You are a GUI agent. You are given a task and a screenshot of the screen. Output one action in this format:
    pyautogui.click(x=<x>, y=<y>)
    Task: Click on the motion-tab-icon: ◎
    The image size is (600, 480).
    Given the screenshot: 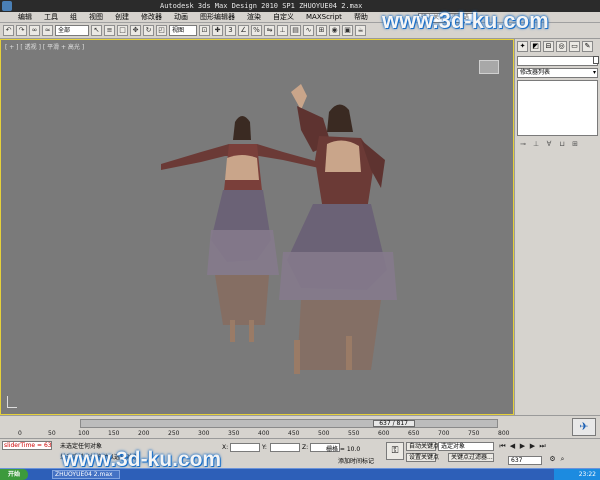 What is the action you would take?
    pyautogui.click(x=561, y=46)
    